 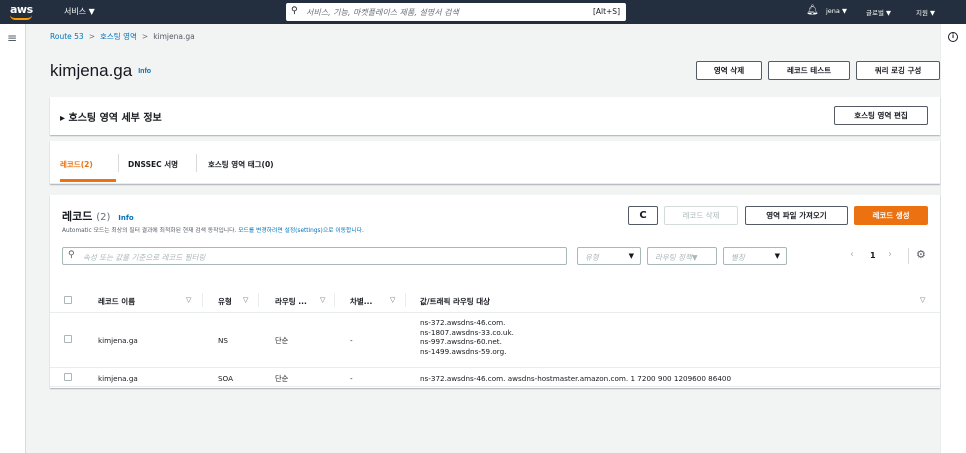 What do you see at coordinates (28, 12) in the screenshot?
I see `aws-logo: aws` at bounding box center [28, 12].